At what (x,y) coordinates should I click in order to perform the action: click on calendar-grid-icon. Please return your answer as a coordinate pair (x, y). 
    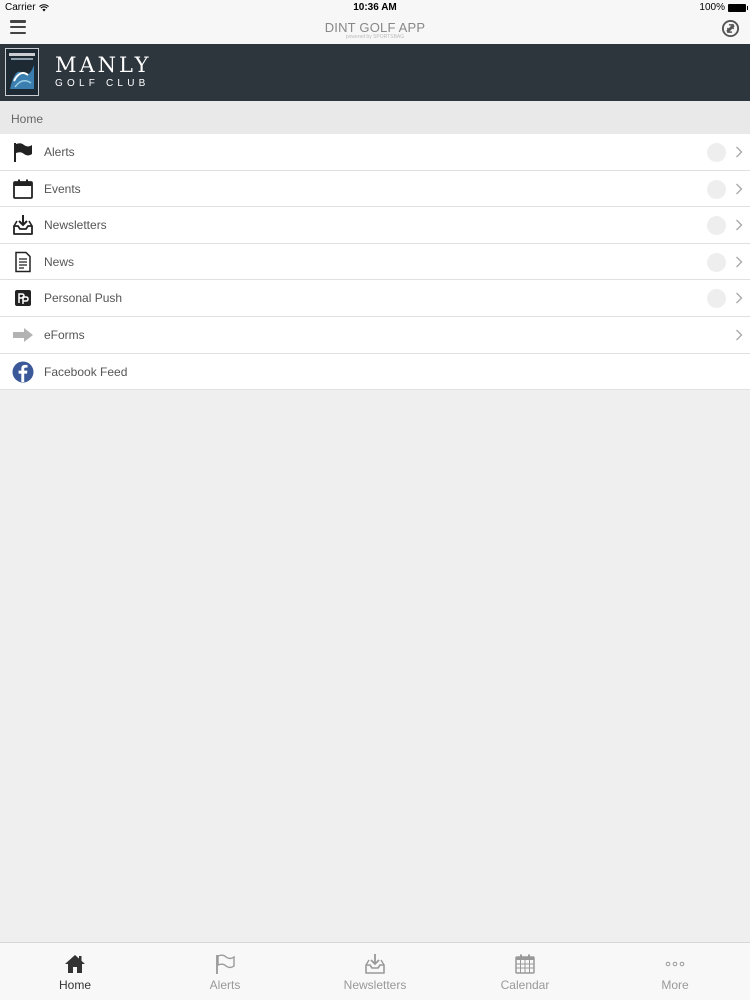
    Looking at the image, I should click on (525, 964).